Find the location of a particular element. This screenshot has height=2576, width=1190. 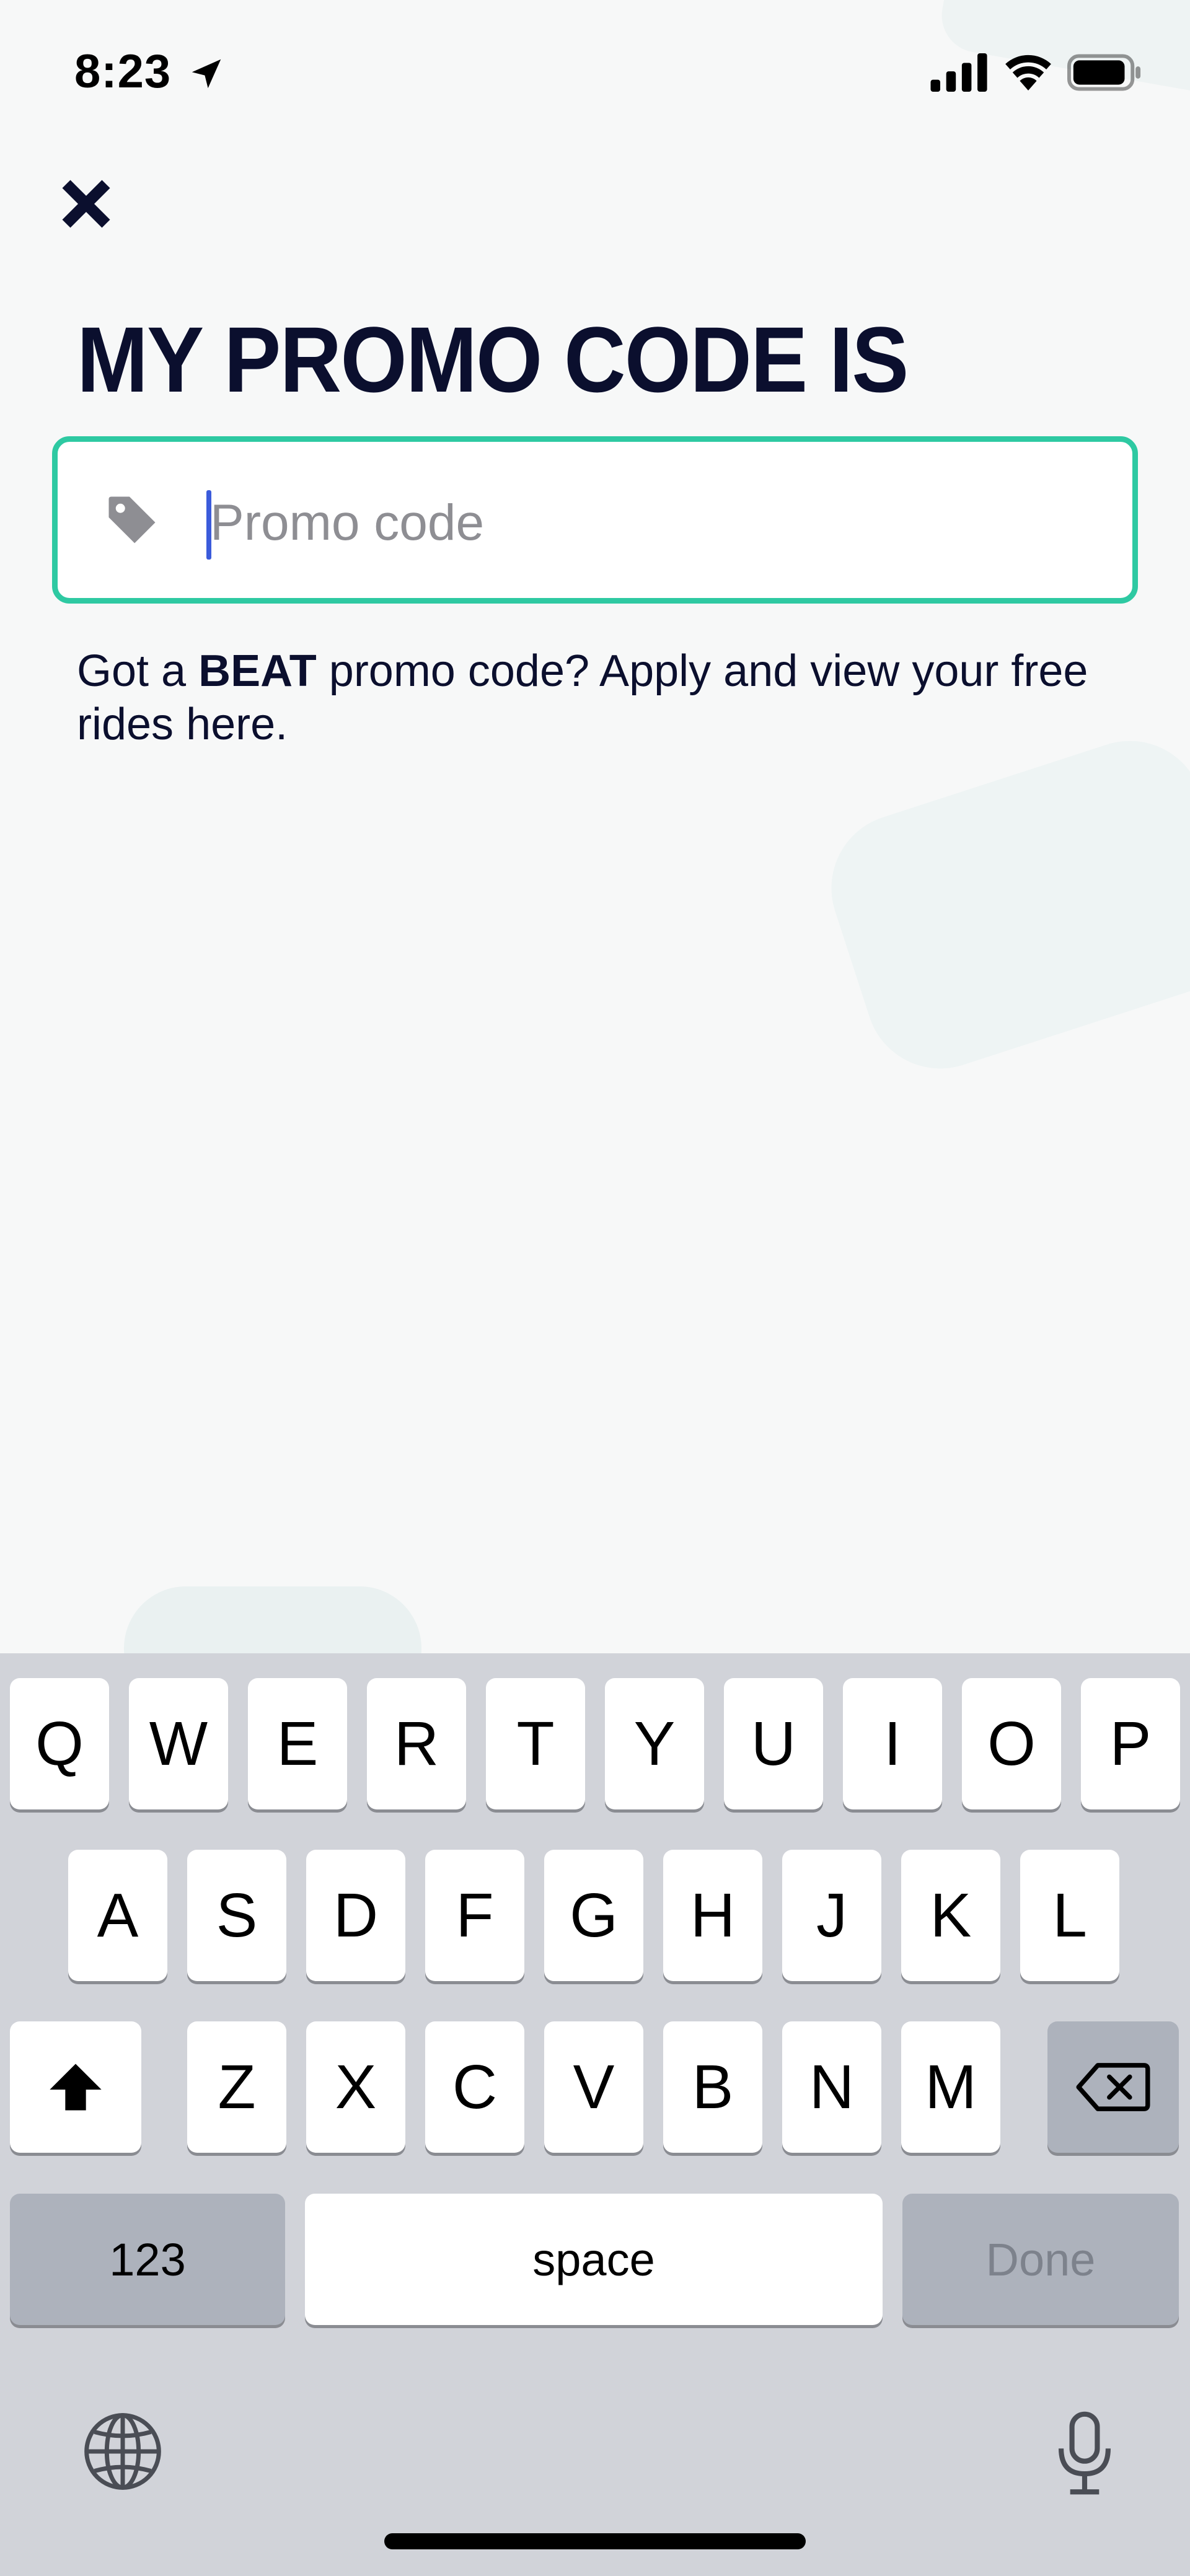

home-indicator is located at coordinates (595, 2541).